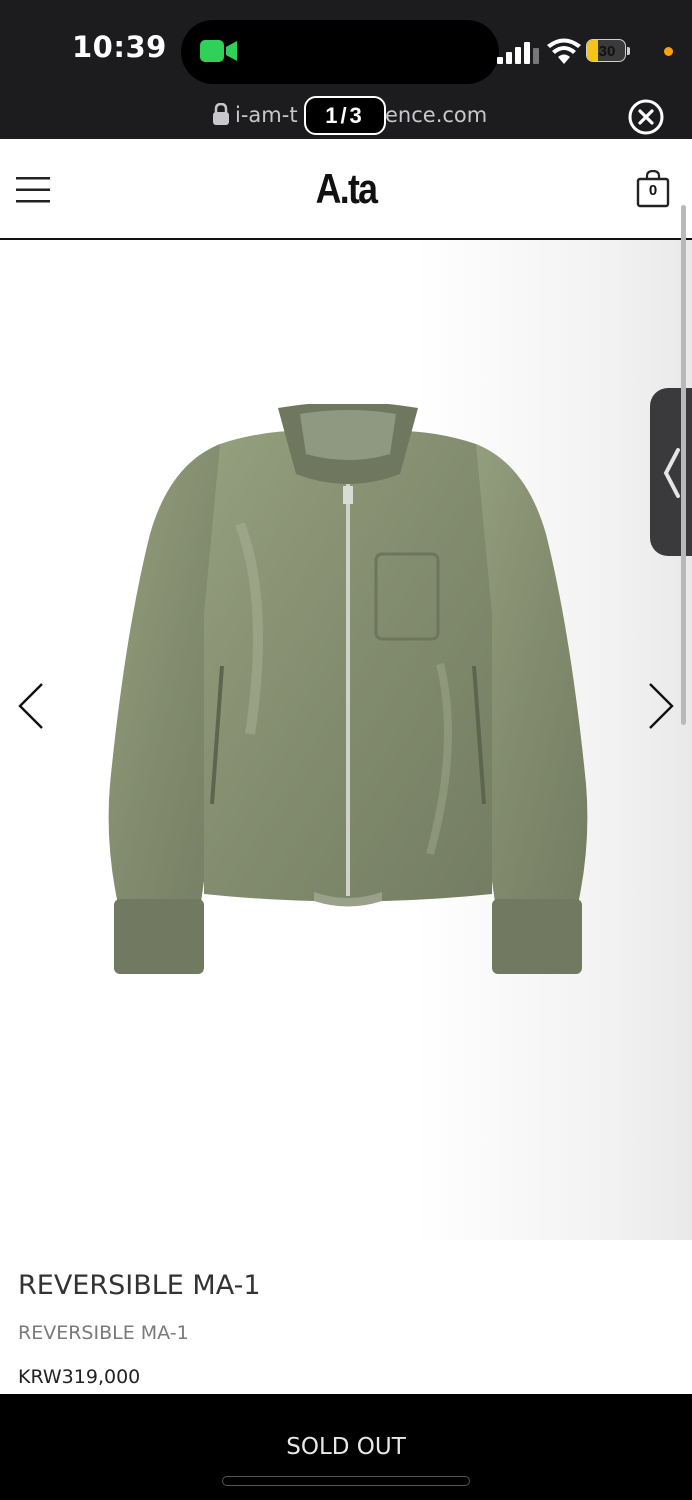 The width and height of the screenshot is (692, 1500). I want to click on wifi-icon, so click(564, 51).